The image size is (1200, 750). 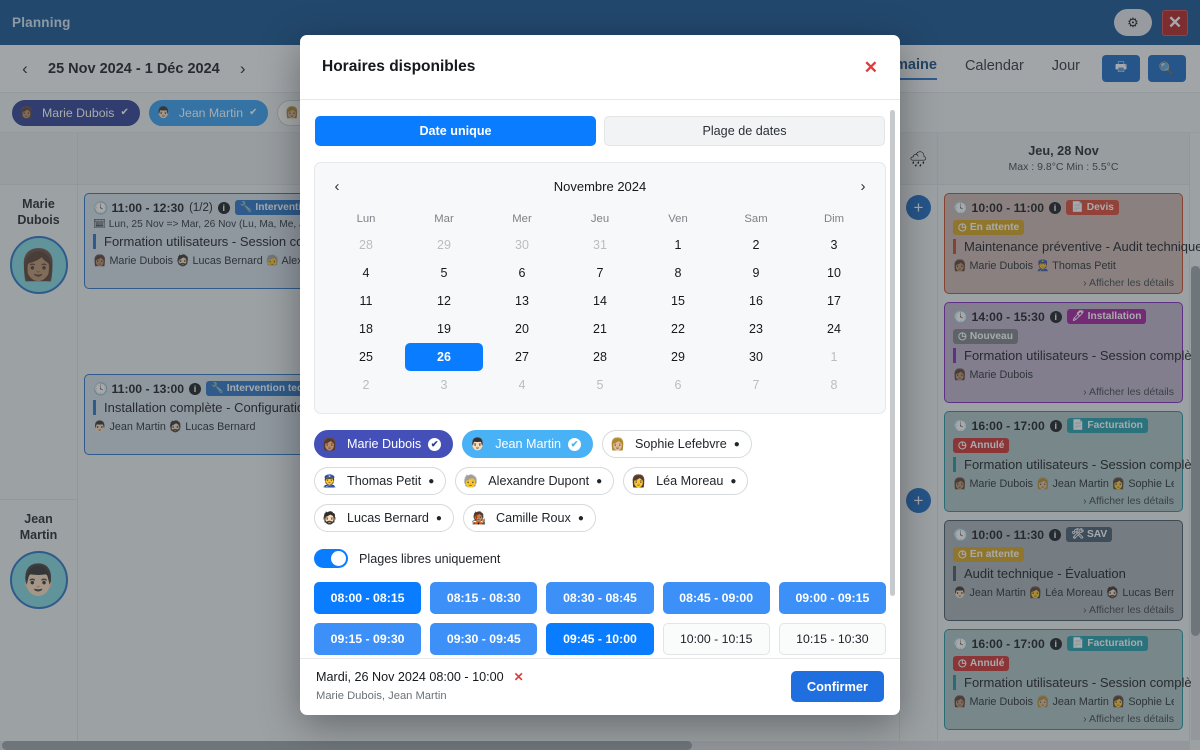 I want to click on time-slot-button: 09:30 - 09:45, so click(x=484, y=639).